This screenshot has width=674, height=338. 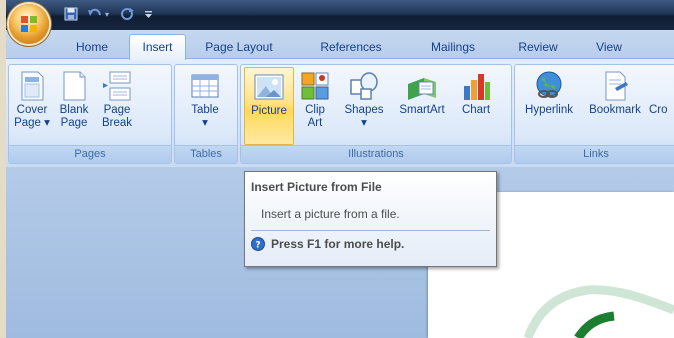 I want to click on links-group: Hyperlink Bookmark Cro Links, so click(x=594, y=114).